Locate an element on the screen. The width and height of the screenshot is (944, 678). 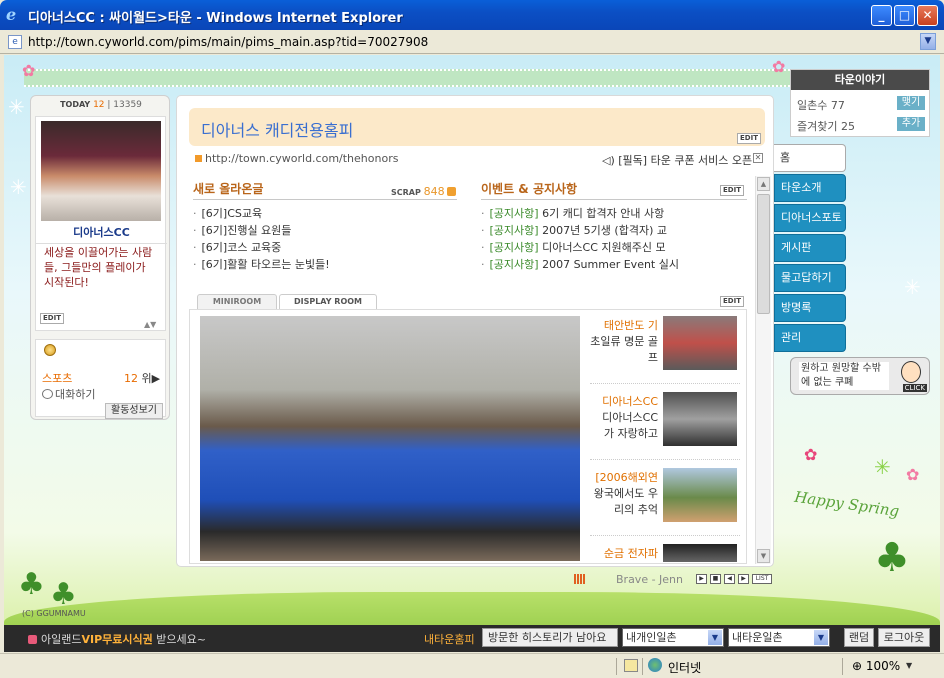
my-town-link: 내타운홈피 is located at coordinates (449, 639).